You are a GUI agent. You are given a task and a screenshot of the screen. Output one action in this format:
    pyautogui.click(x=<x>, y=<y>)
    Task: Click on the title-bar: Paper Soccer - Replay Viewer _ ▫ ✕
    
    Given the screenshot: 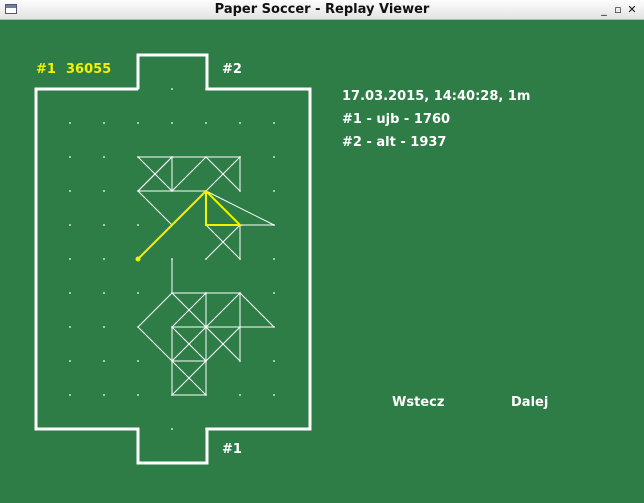 What is the action you would take?
    pyautogui.click(x=322, y=10)
    